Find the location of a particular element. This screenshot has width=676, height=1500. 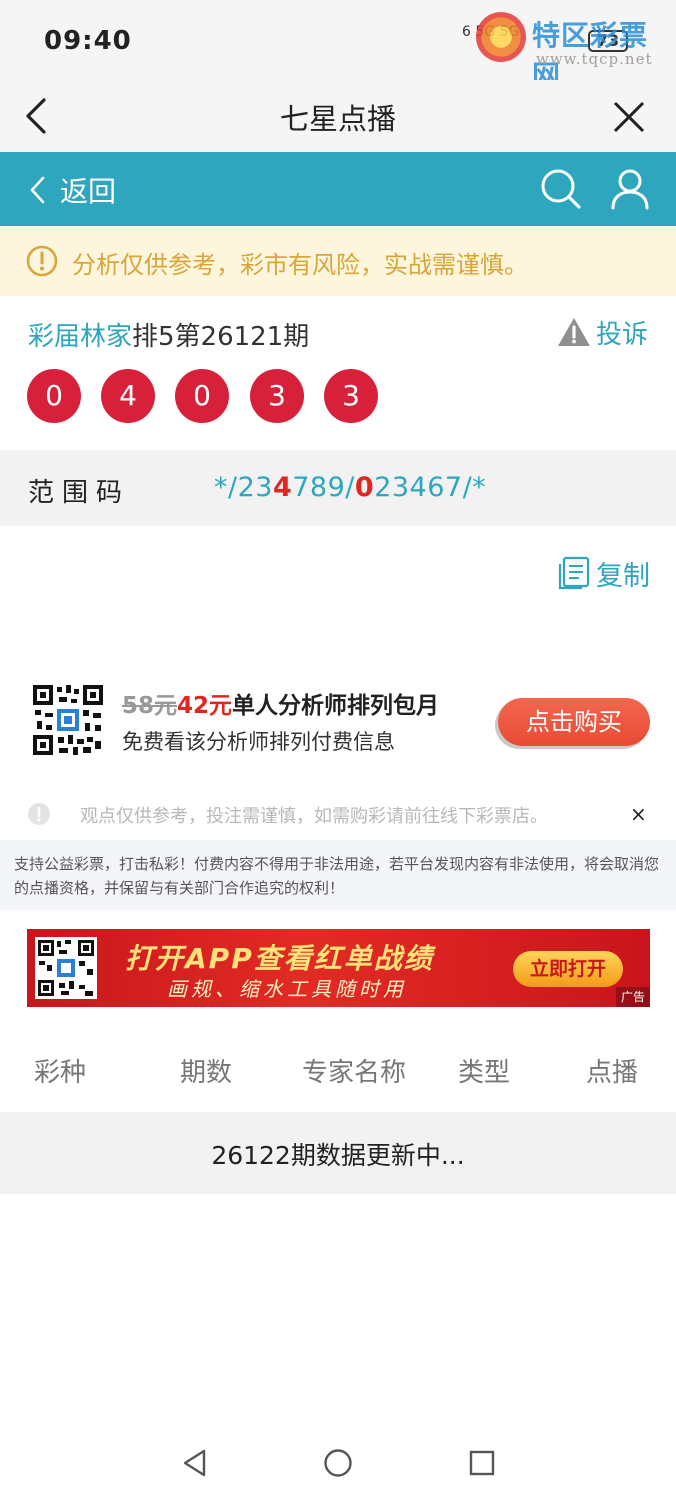

complaint-label: 投诉 is located at coordinates (622, 332).